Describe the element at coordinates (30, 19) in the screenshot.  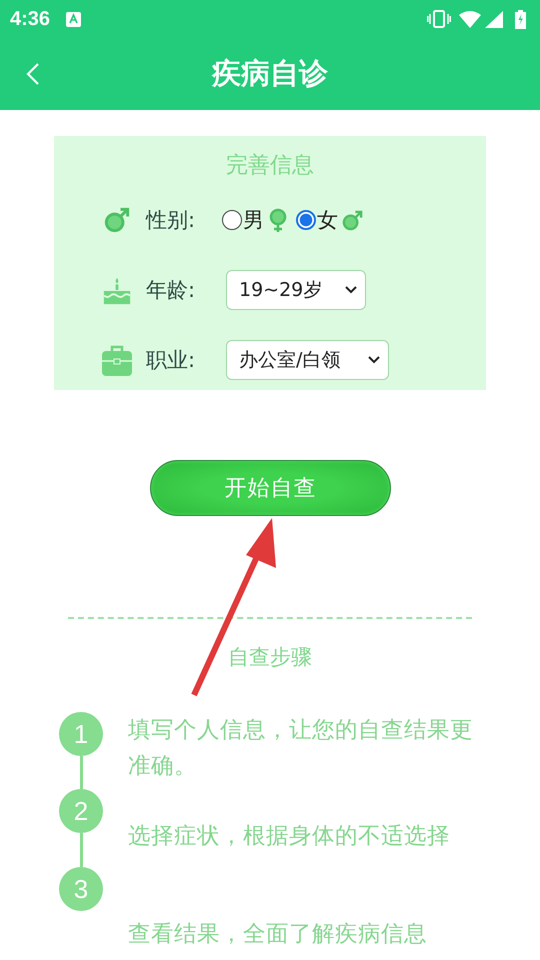
I see `status-time: 4:36` at that location.